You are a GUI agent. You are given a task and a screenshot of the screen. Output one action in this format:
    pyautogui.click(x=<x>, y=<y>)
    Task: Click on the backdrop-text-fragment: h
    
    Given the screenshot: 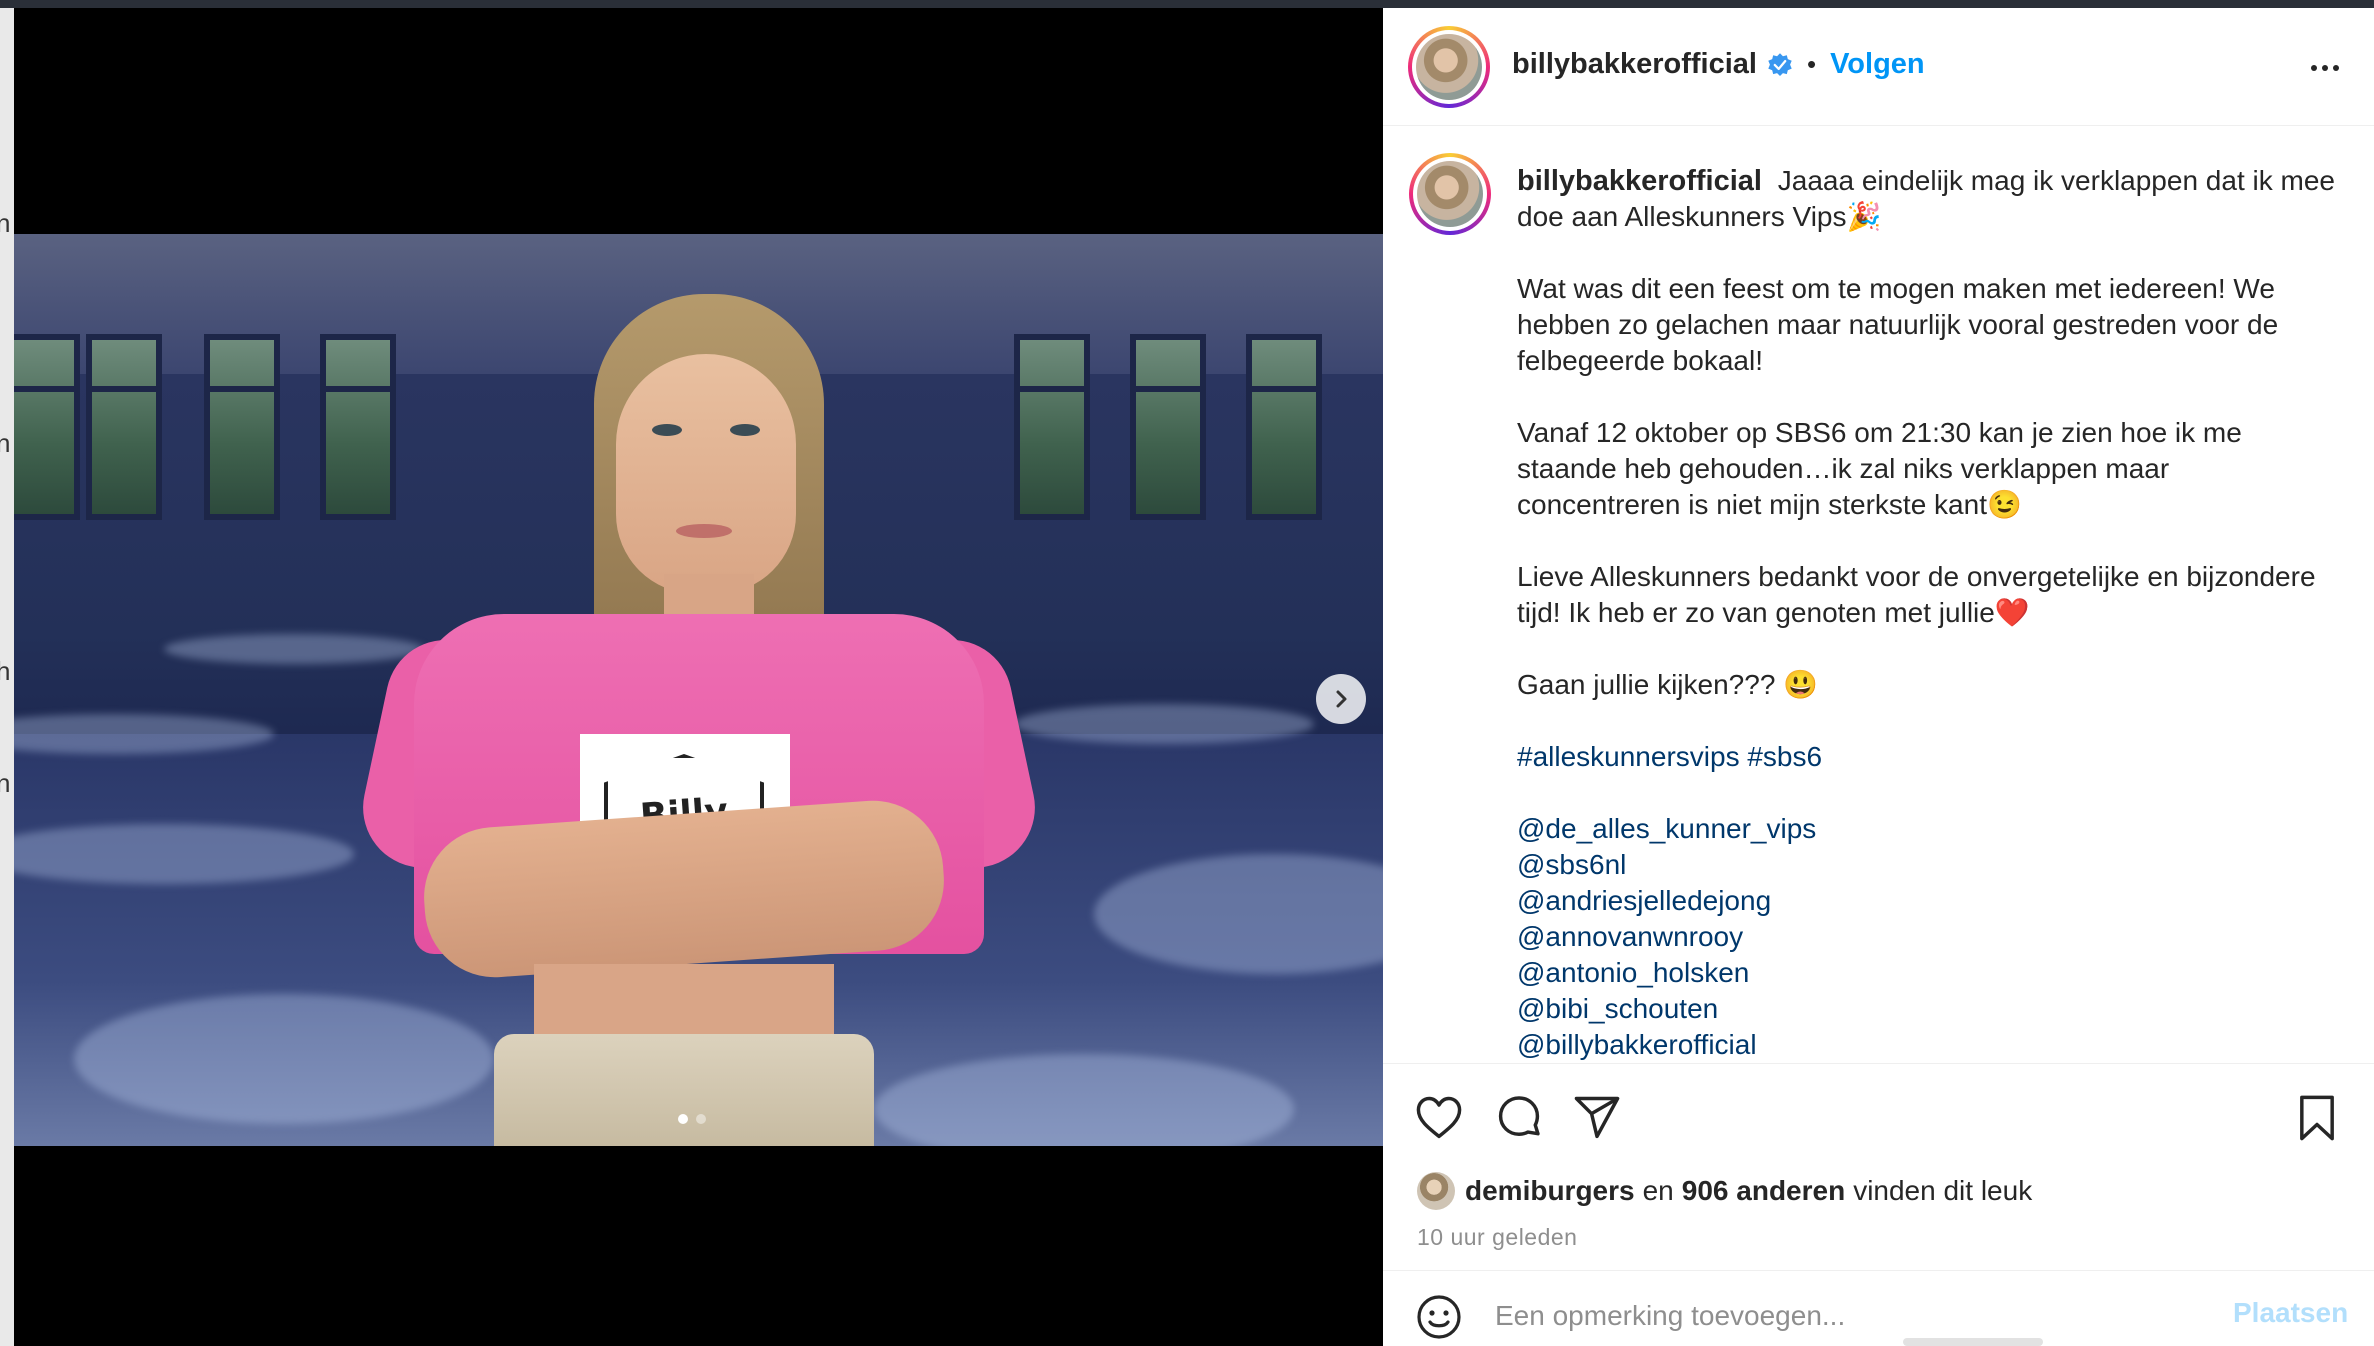 What is the action you would take?
    pyautogui.click(x=5, y=671)
    